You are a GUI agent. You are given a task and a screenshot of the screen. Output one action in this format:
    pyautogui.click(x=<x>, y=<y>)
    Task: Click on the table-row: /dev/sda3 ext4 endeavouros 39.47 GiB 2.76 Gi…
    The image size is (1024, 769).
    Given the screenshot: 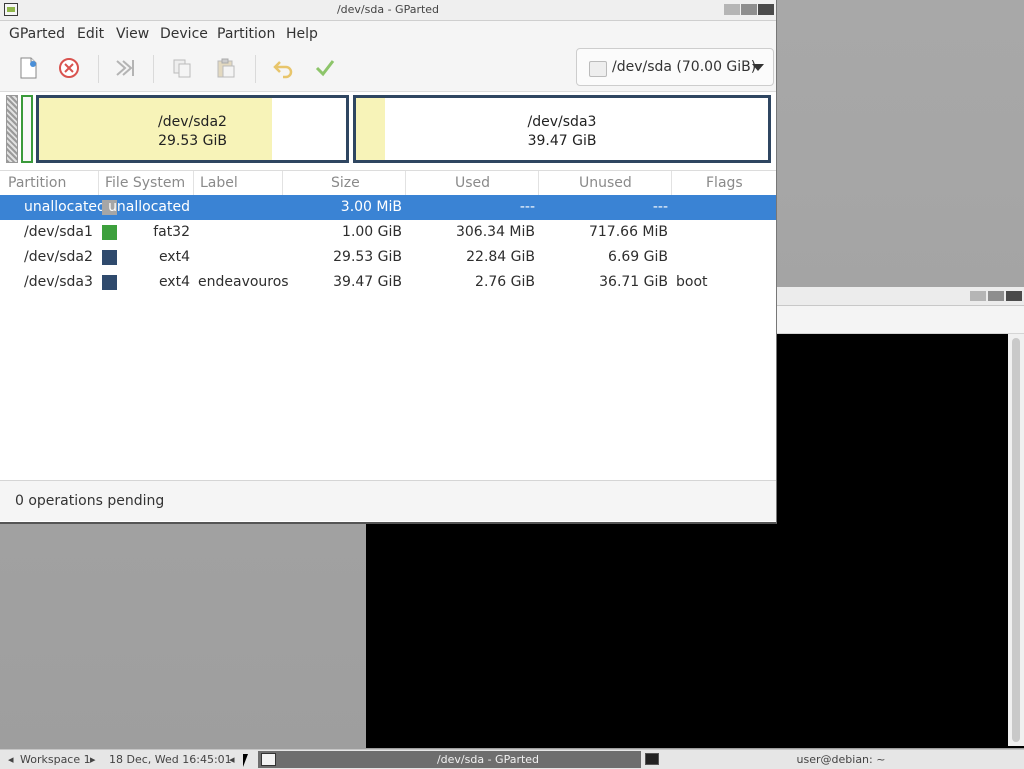 What is the action you would take?
    pyautogui.click(x=388, y=282)
    